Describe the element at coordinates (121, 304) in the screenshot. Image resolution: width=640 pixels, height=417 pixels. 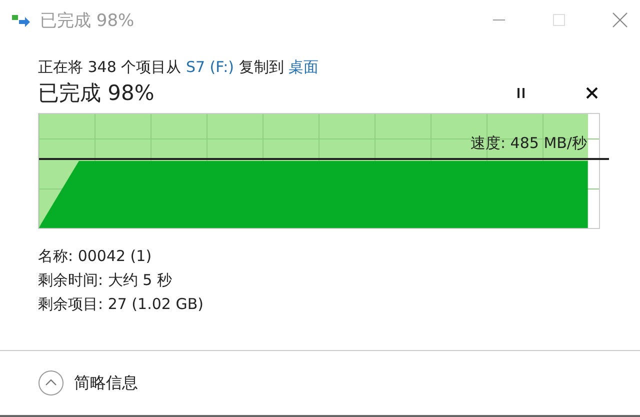
I see `detail-text: 剩余项目: 27 (1.02 GB)` at that location.